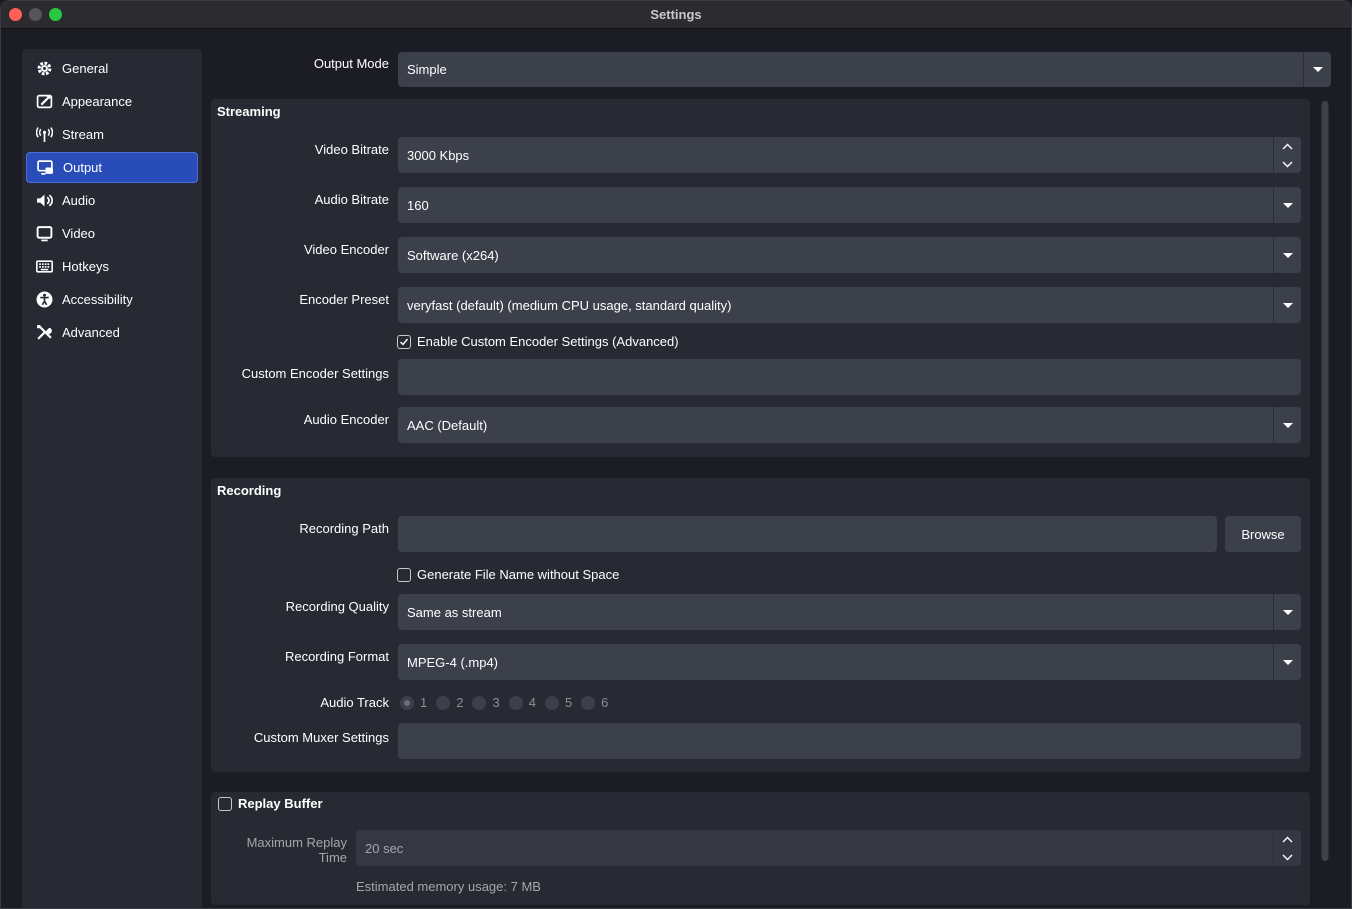  I want to click on custom-muxer-input, so click(849, 741).